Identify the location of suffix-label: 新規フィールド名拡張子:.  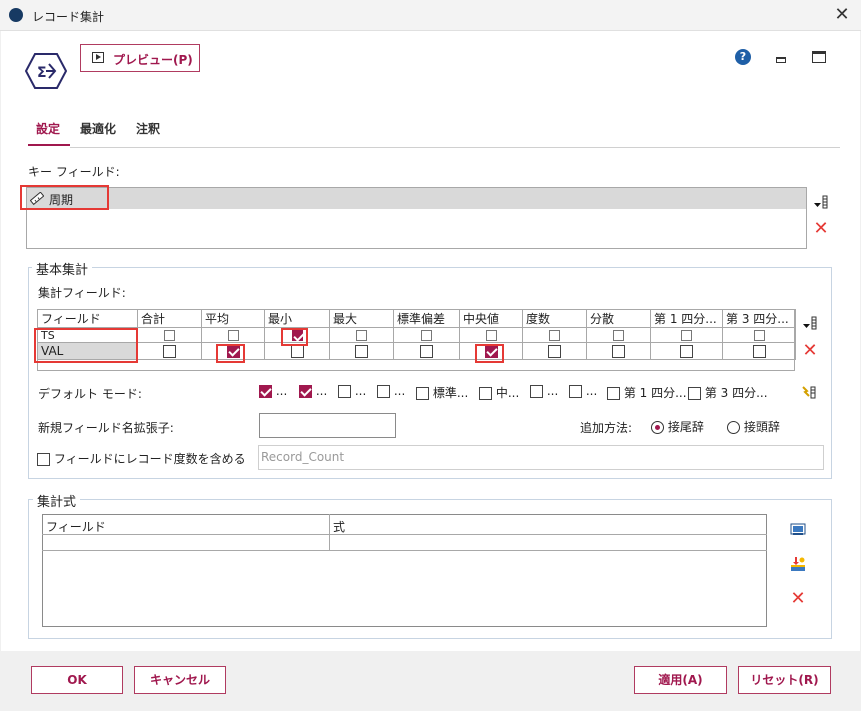
(106, 428).